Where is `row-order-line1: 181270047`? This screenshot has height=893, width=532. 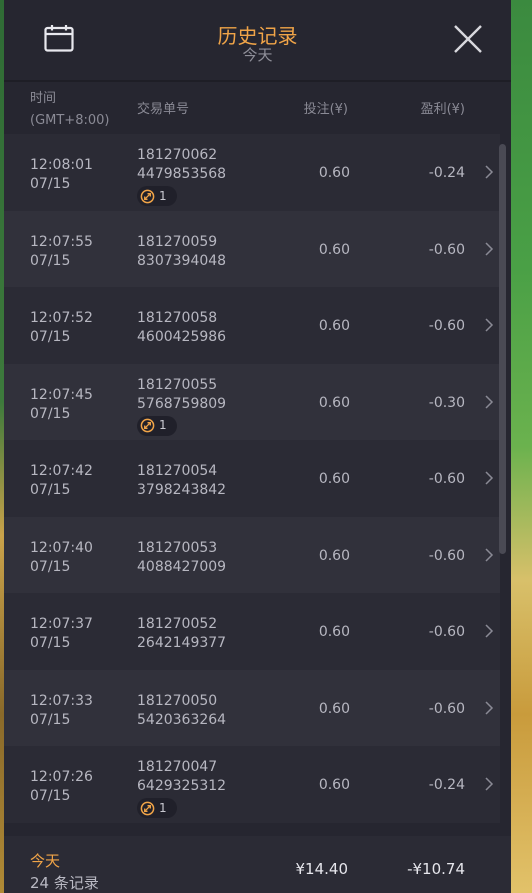 row-order-line1: 181270047 is located at coordinates (177, 767).